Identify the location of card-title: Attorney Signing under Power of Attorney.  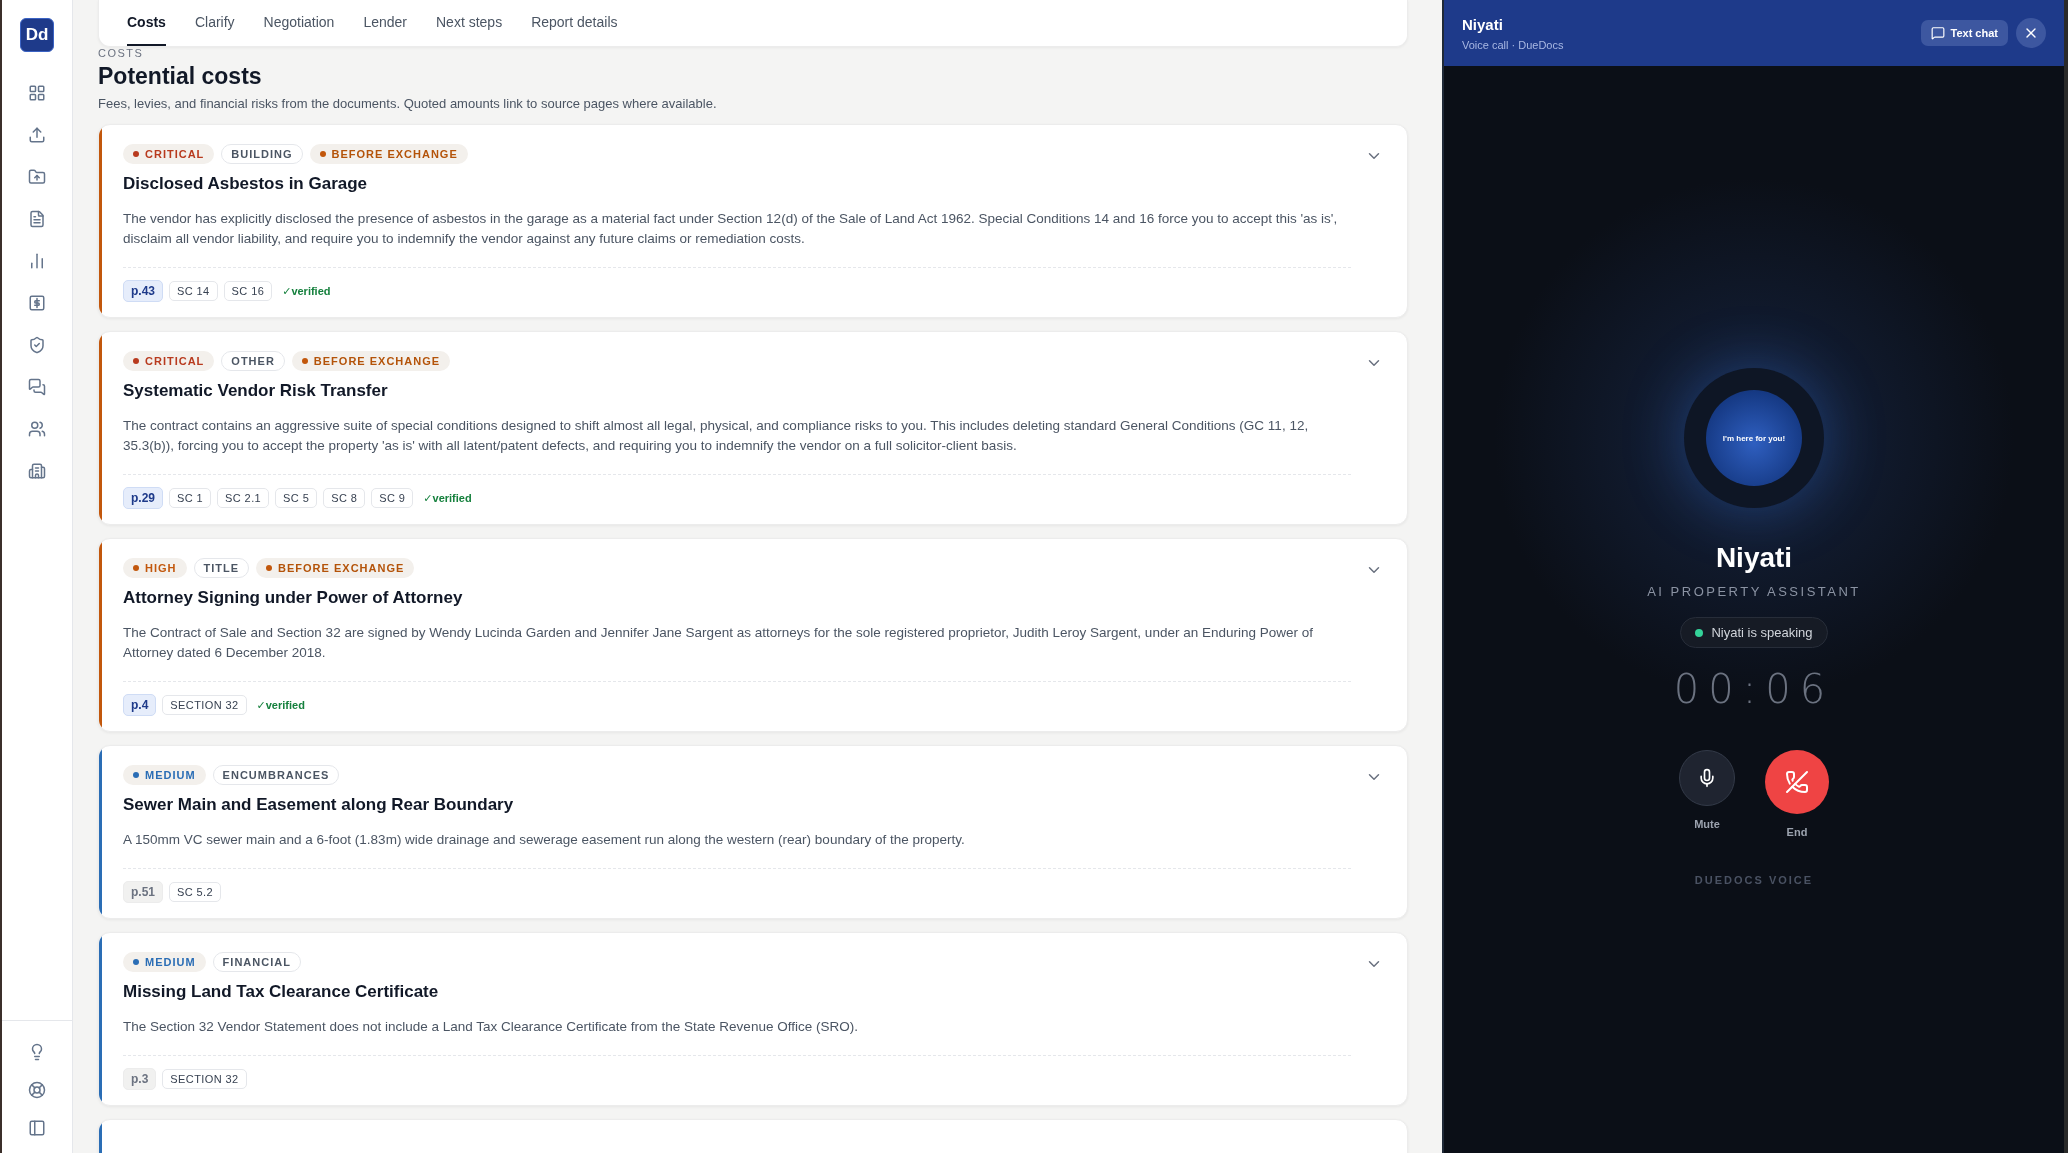
(293, 598).